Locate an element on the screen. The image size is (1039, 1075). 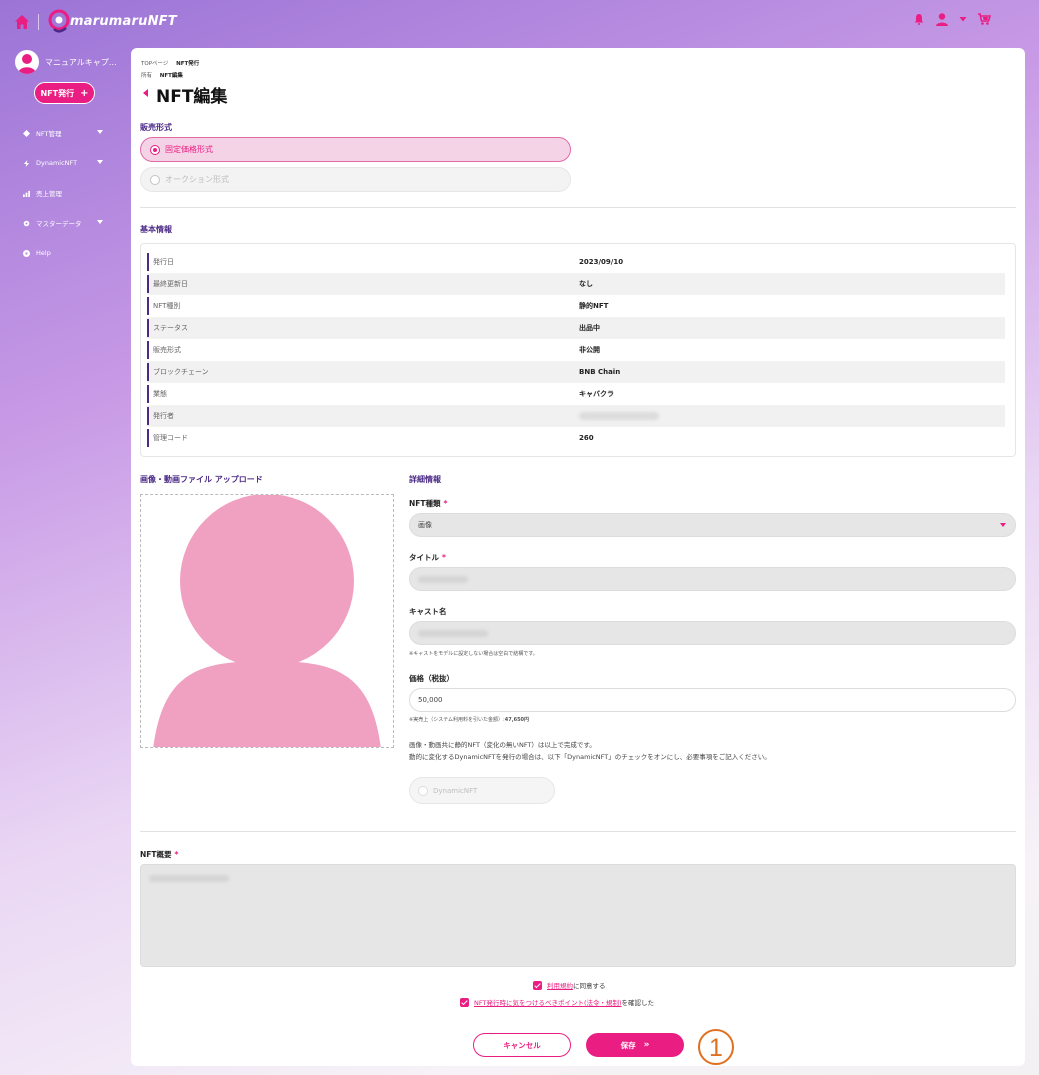
table-row: 発行者 is located at coordinates (576, 416).